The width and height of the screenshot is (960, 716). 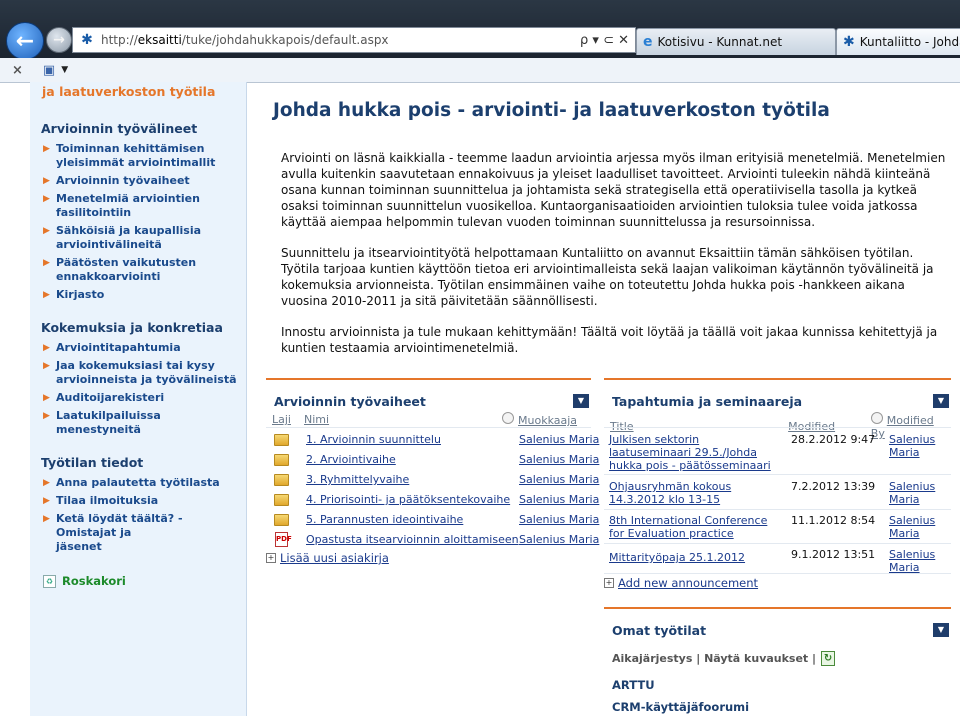 I want to click on sidebar-item: ▶ Anna palautetta työtilasta, so click(x=144, y=483).